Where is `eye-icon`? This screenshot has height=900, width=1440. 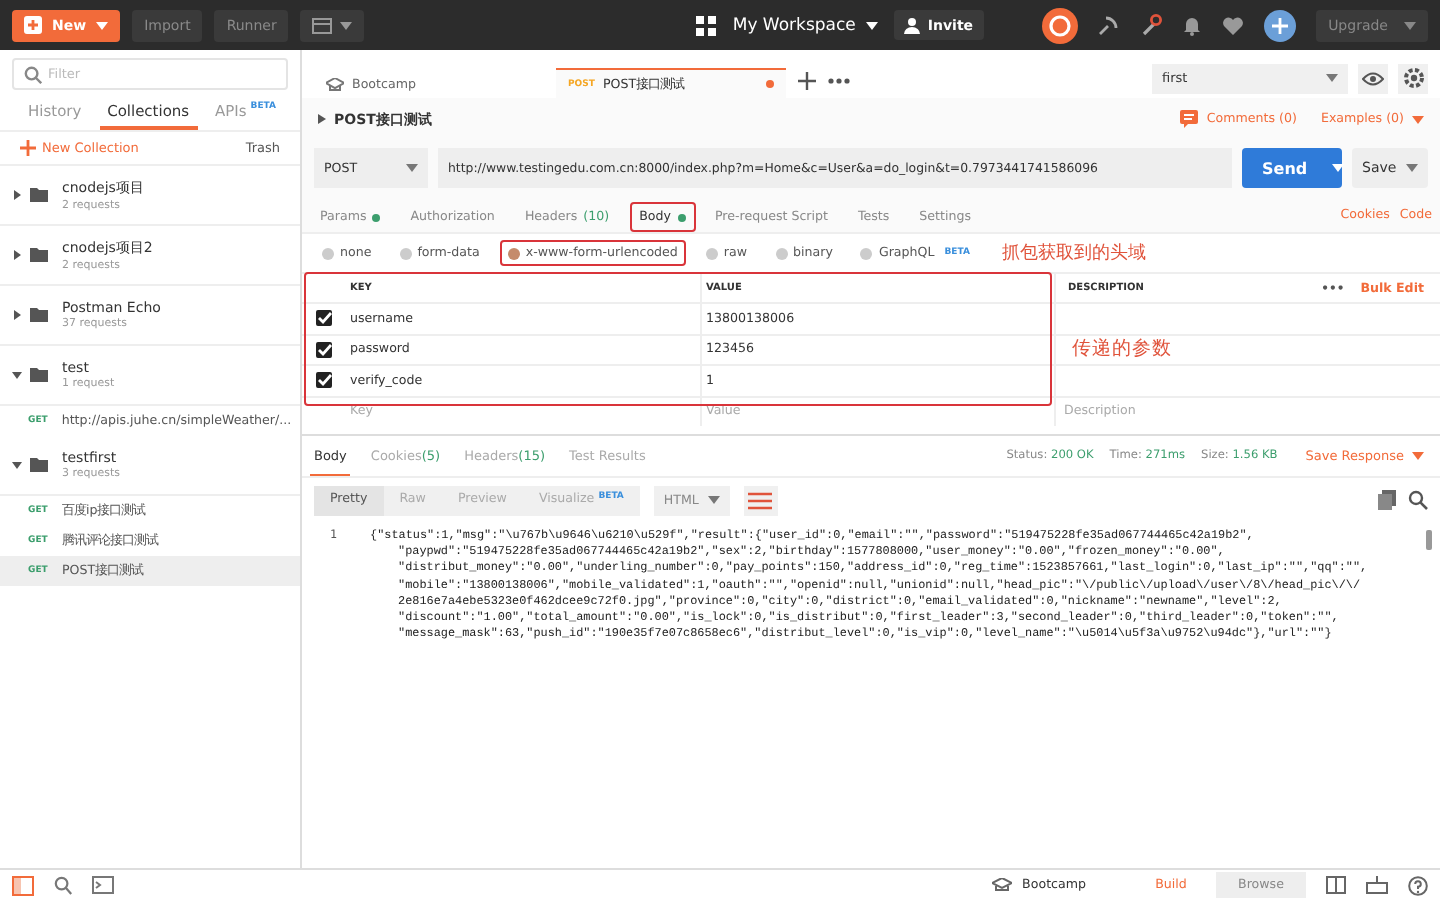
eye-icon is located at coordinates (1373, 78).